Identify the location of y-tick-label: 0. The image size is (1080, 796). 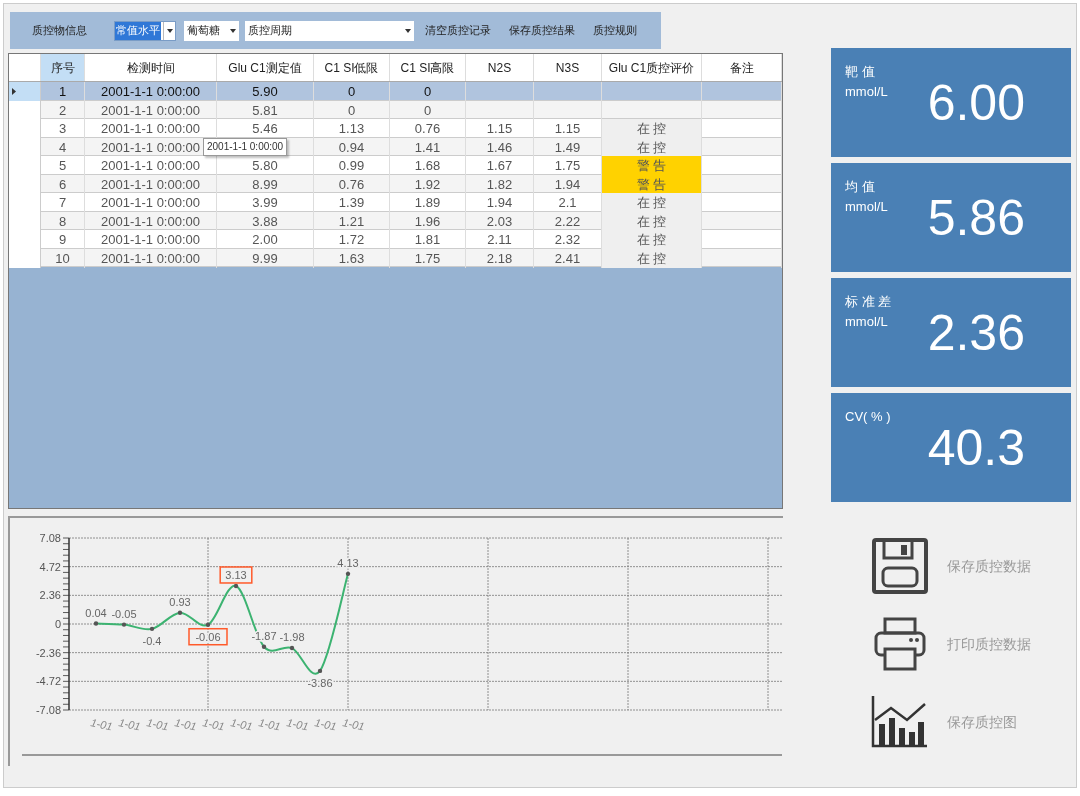
(57, 624).